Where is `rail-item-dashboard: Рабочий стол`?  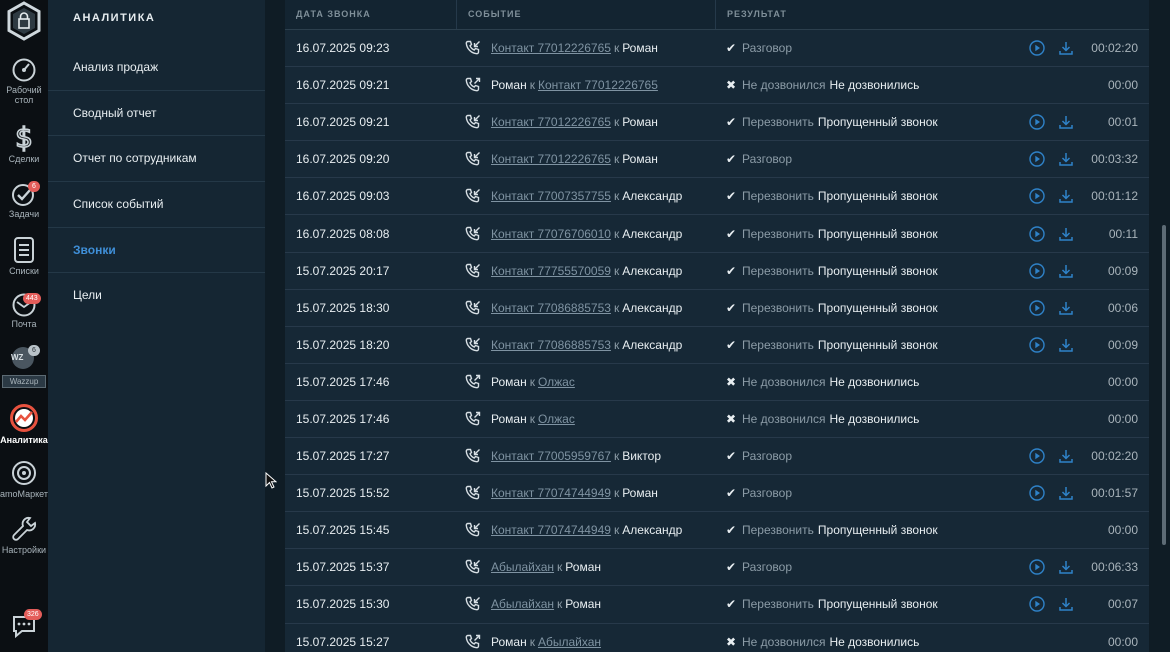 rail-item-dashboard: Рабочий стол is located at coordinates (24, 81).